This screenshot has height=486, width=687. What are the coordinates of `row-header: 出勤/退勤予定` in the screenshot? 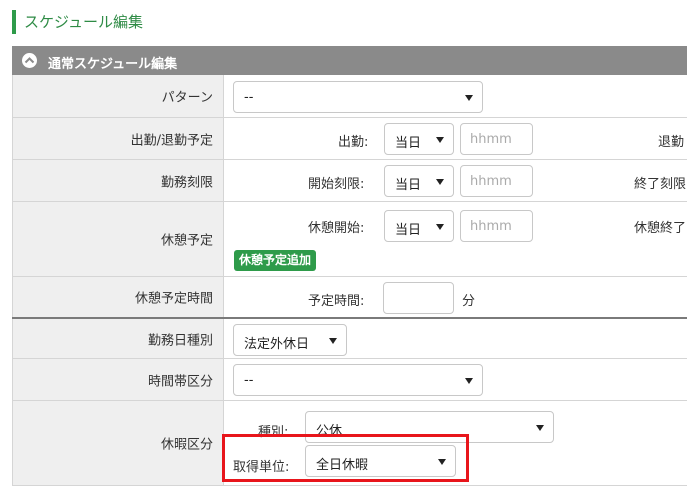 It's located at (118, 138).